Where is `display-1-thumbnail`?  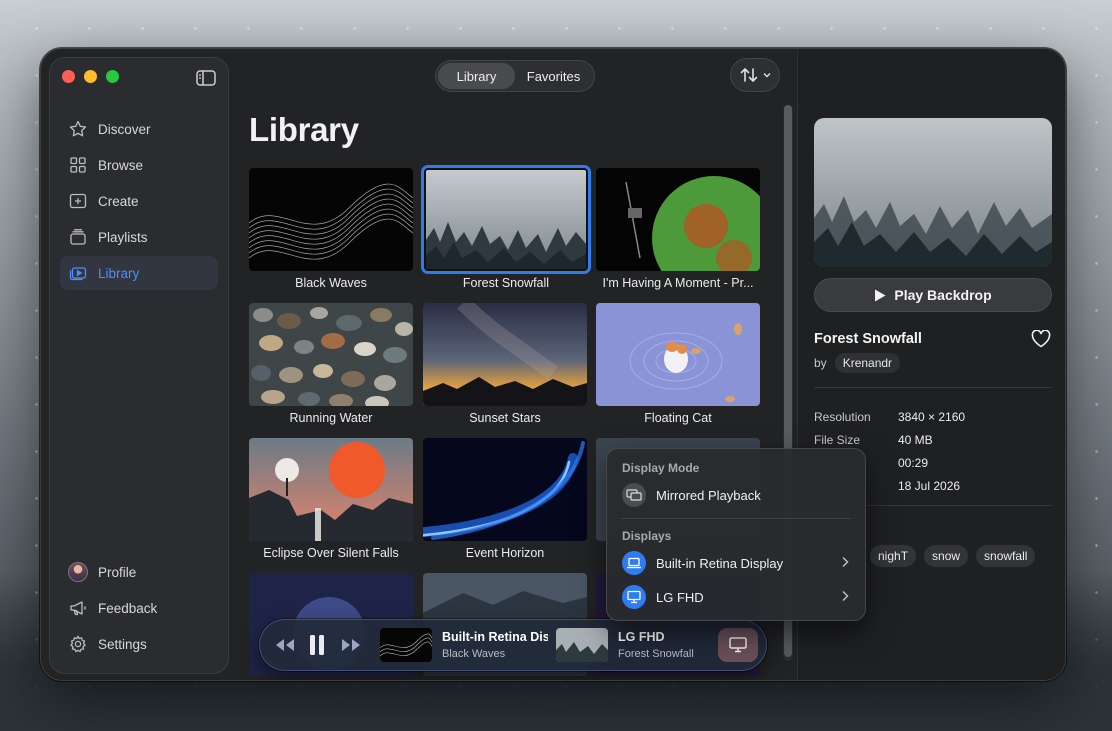 display-1-thumbnail is located at coordinates (406, 645).